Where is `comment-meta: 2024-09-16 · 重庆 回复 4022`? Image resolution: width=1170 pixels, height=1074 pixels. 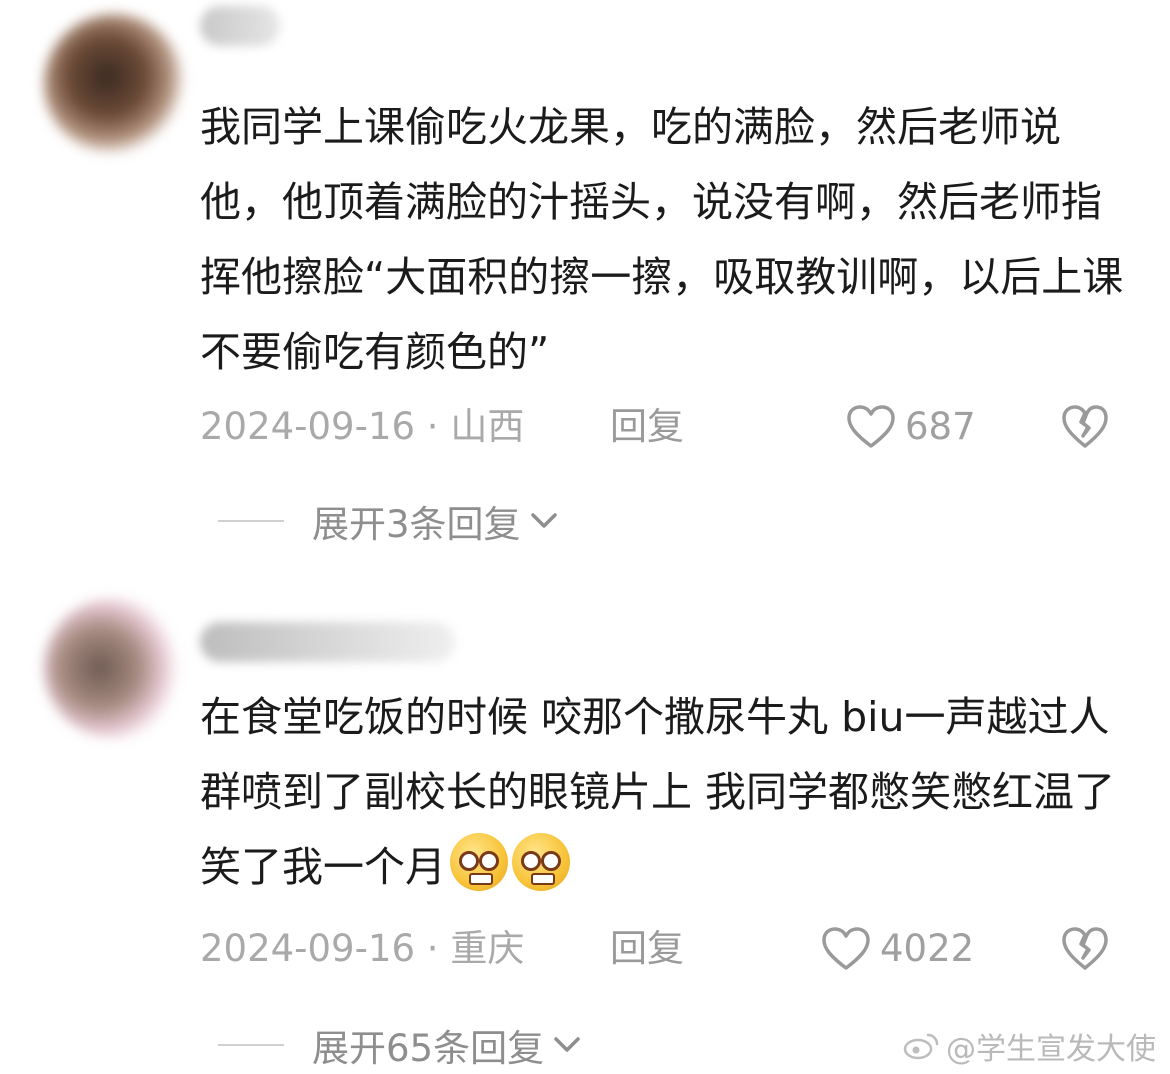
comment-meta: 2024-09-16 · 重庆 回复 4022 is located at coordinates (655, 949).